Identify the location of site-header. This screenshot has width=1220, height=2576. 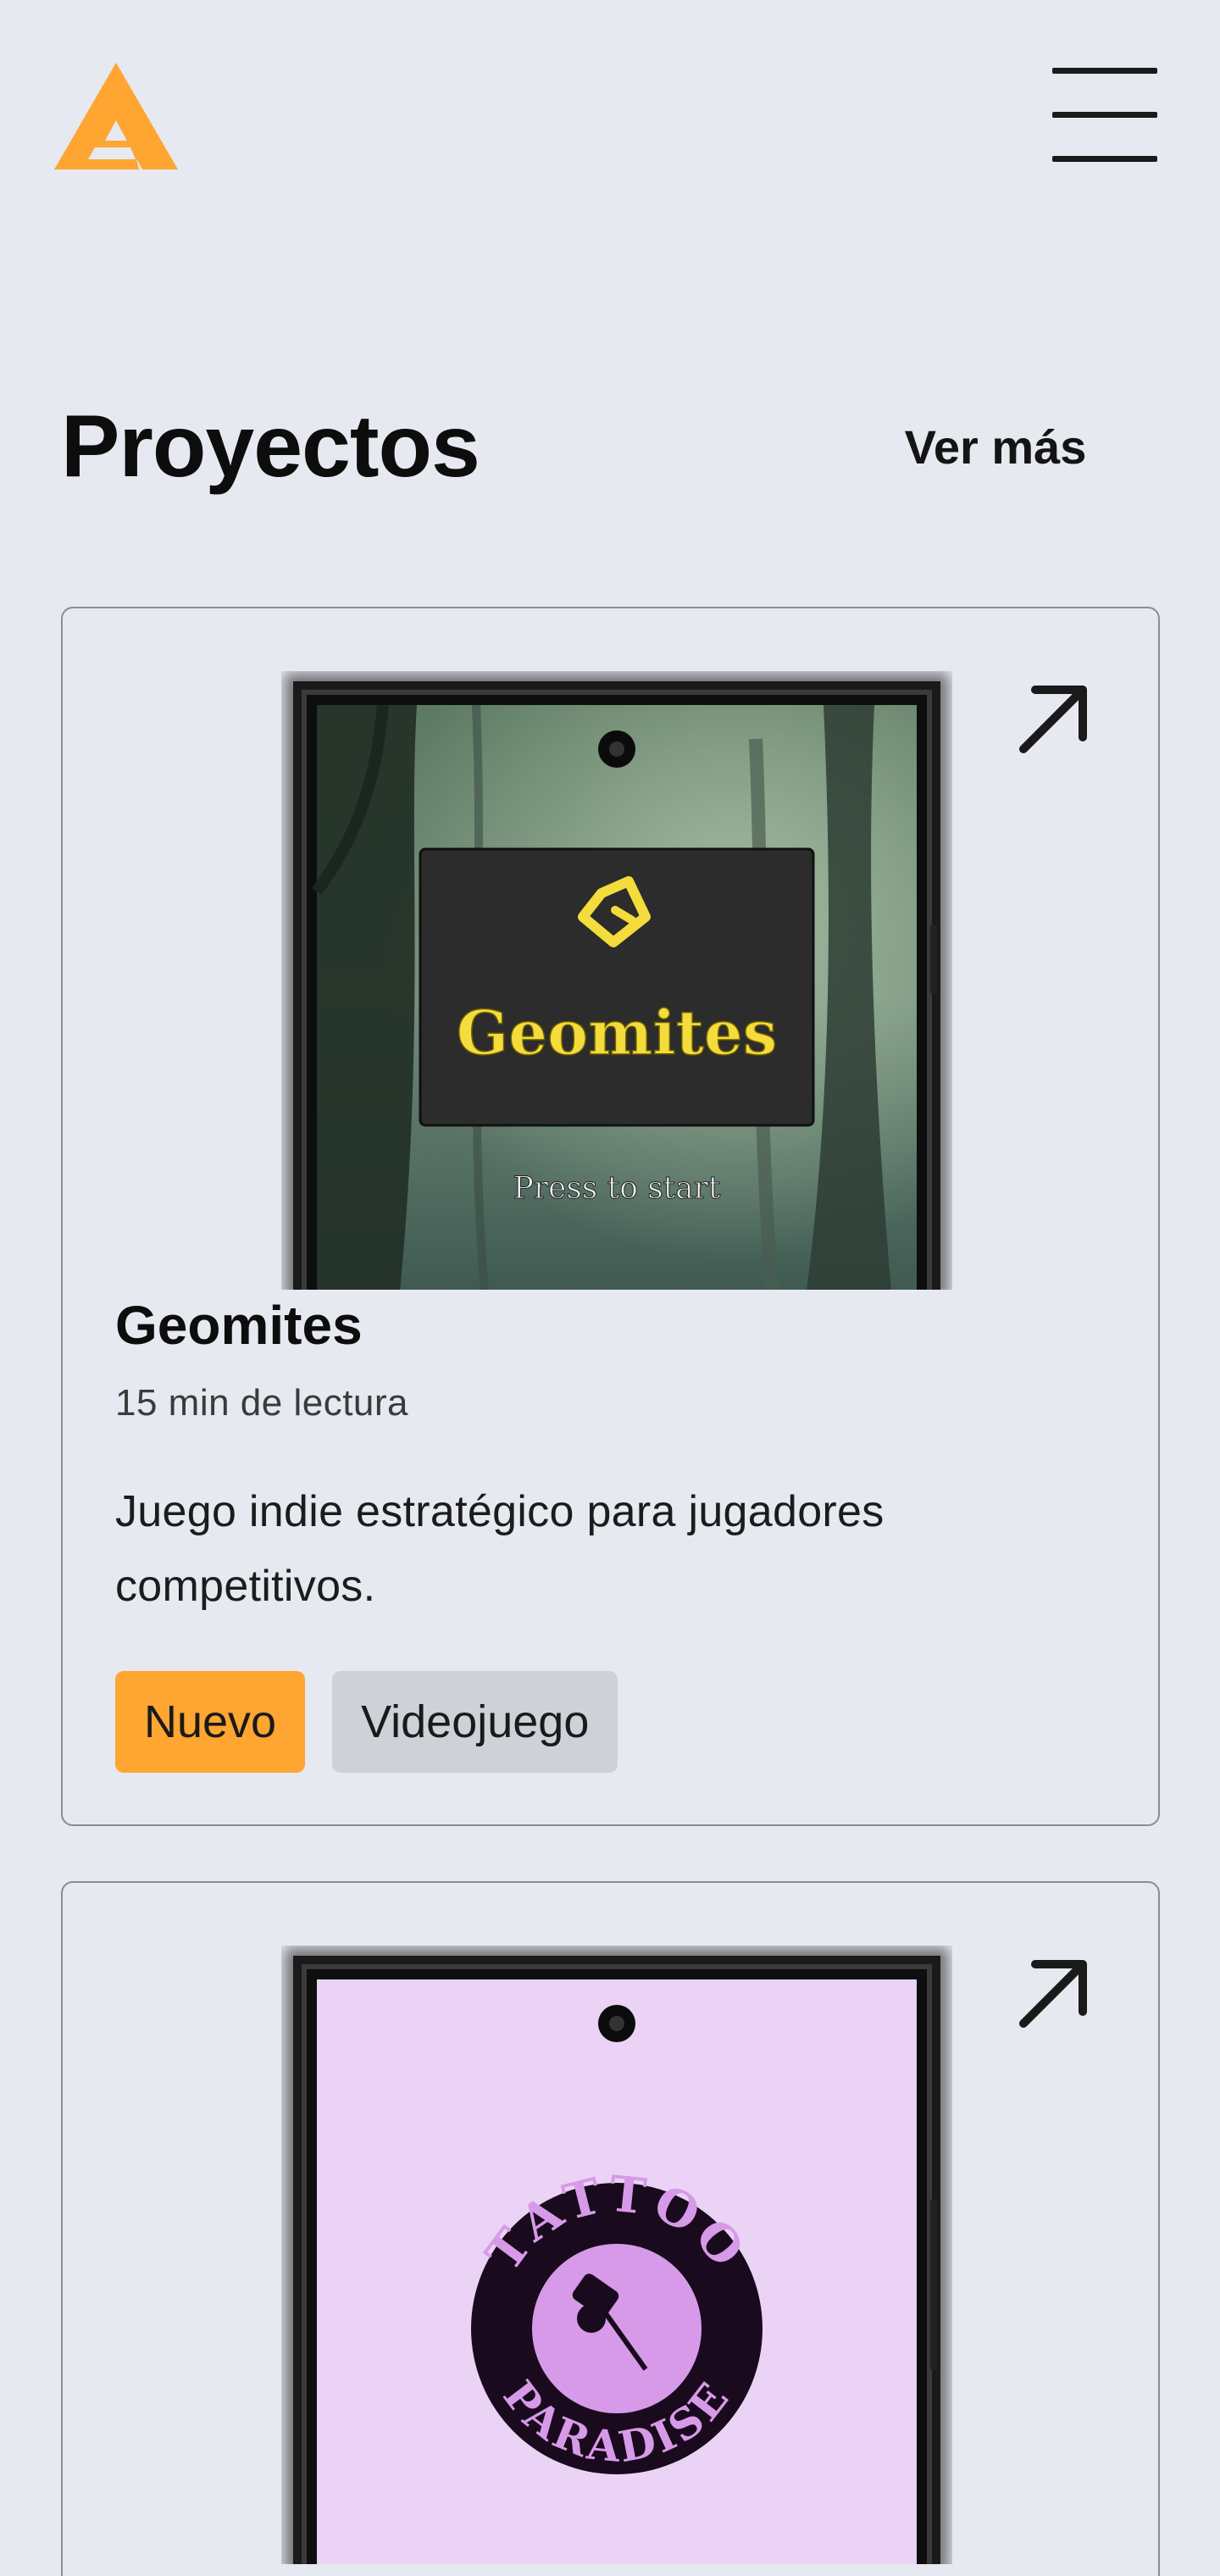
(610, 118).